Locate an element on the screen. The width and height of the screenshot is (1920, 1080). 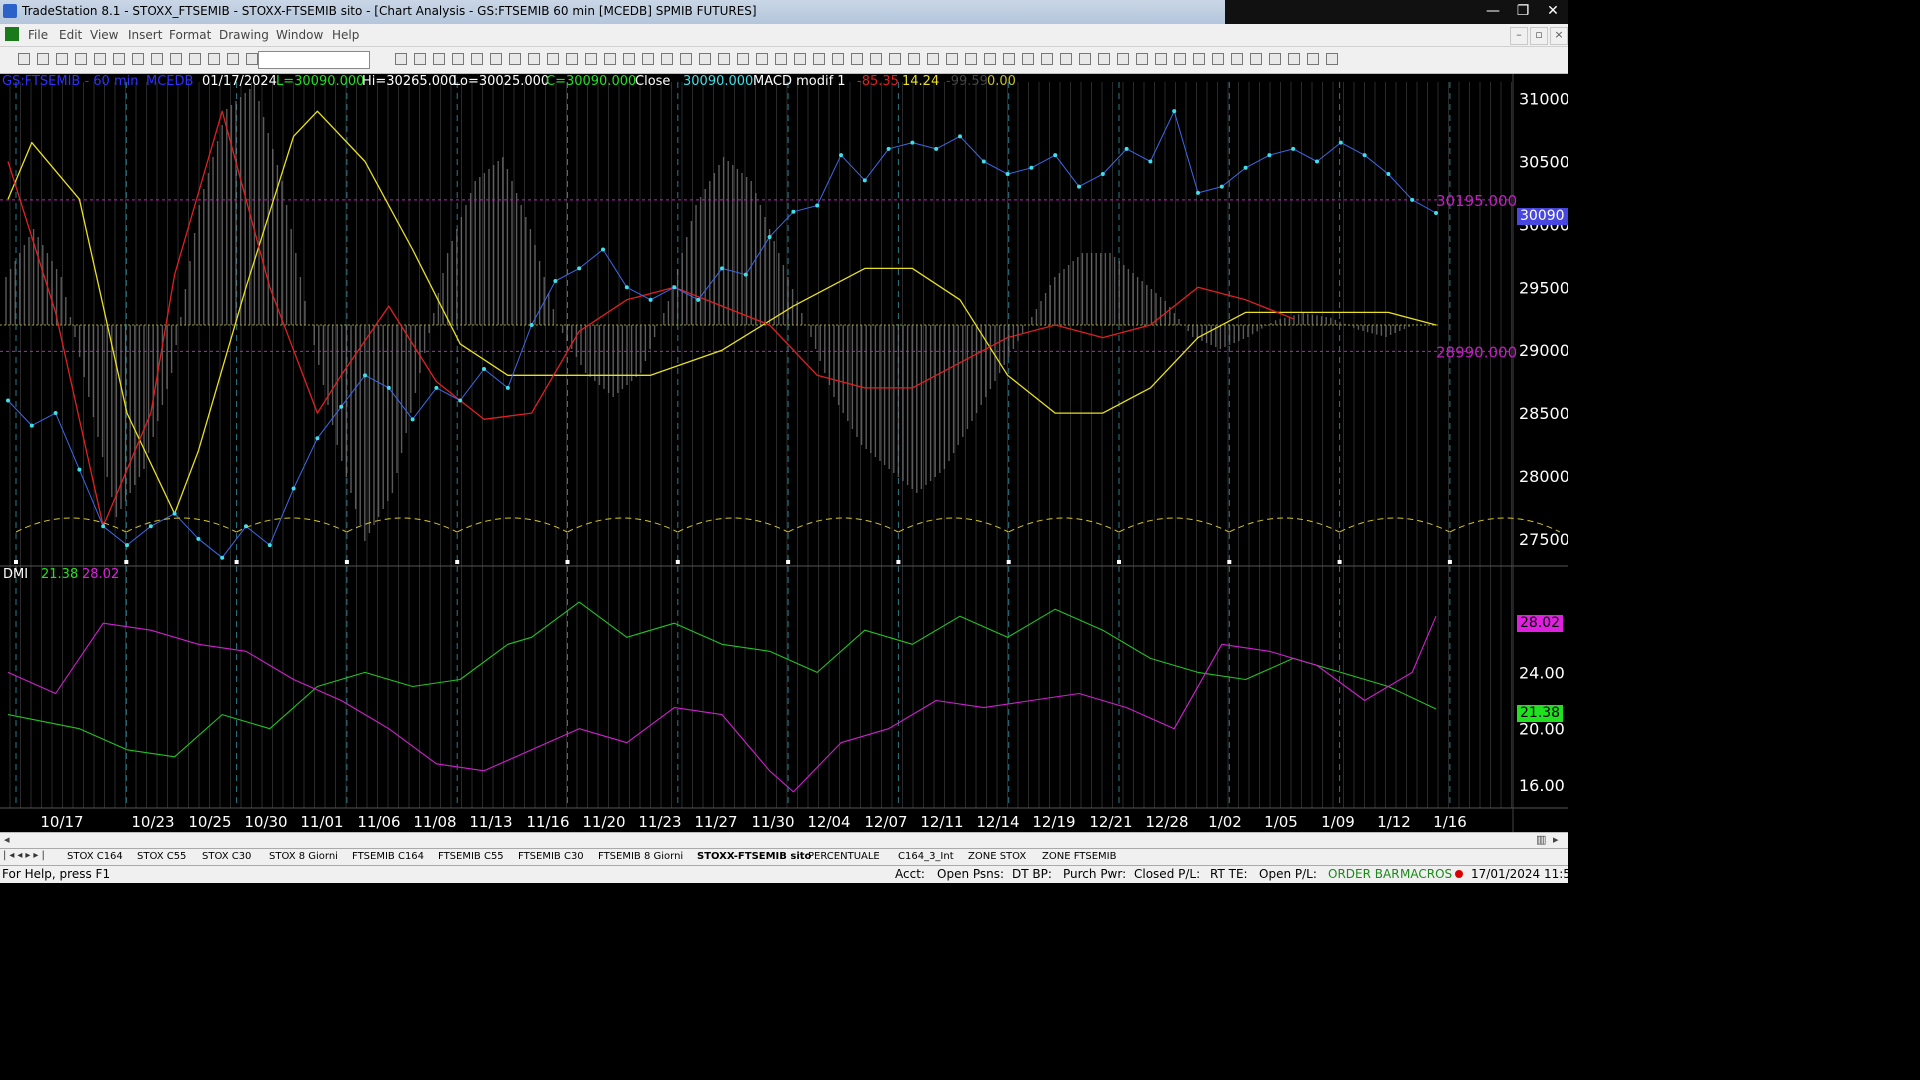
toolbar-tool-56-icon is located at coordinates (1218, 59).